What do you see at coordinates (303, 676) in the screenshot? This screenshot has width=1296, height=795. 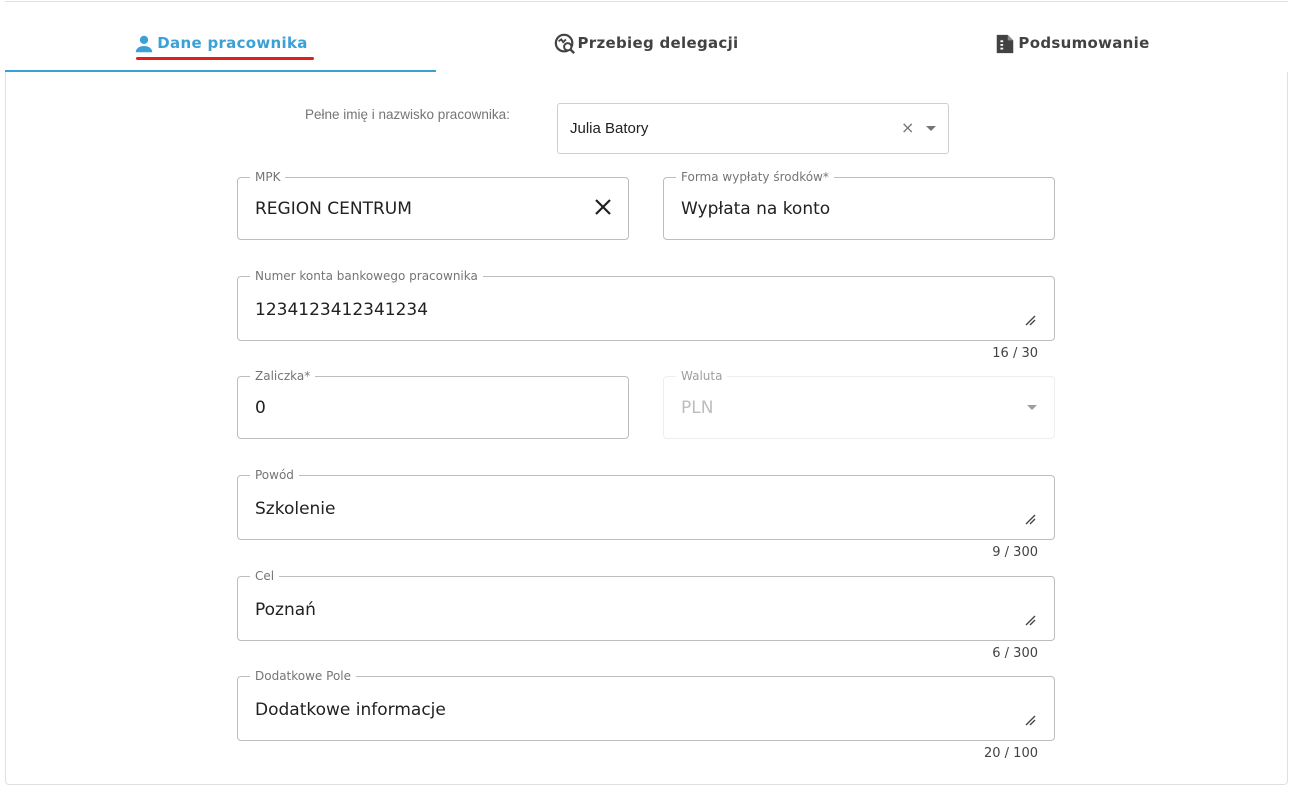 I see `extra-label: Dodatkowe Pole` at bounding box center [303, 676].